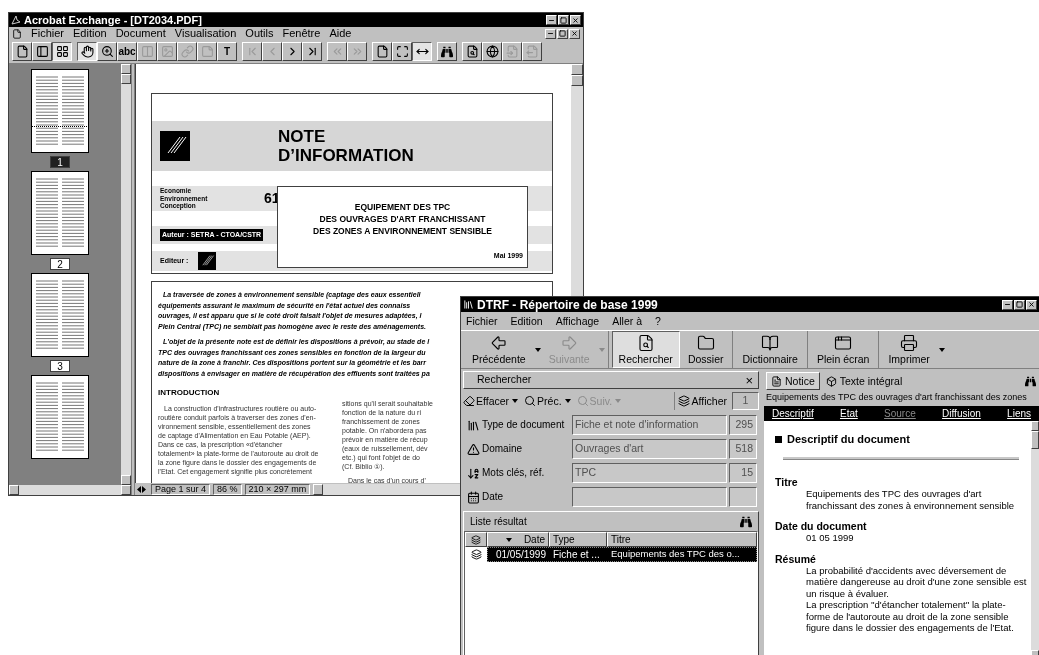 This screenshot has width=1039, height=655. Describe the element at coordinates (578, 539) in the screenshot. I see `column-header: Type` at that location.